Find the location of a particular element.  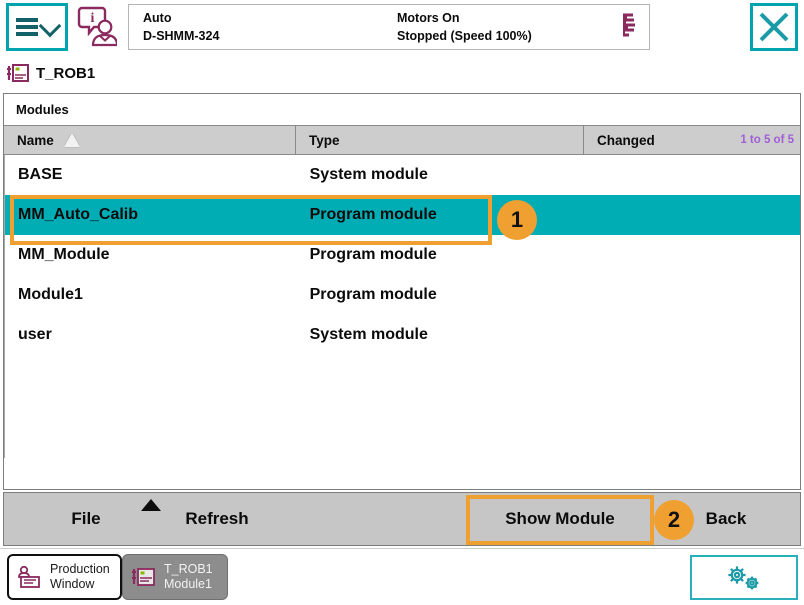

svg-text: i is located at coordinates (93, 18).